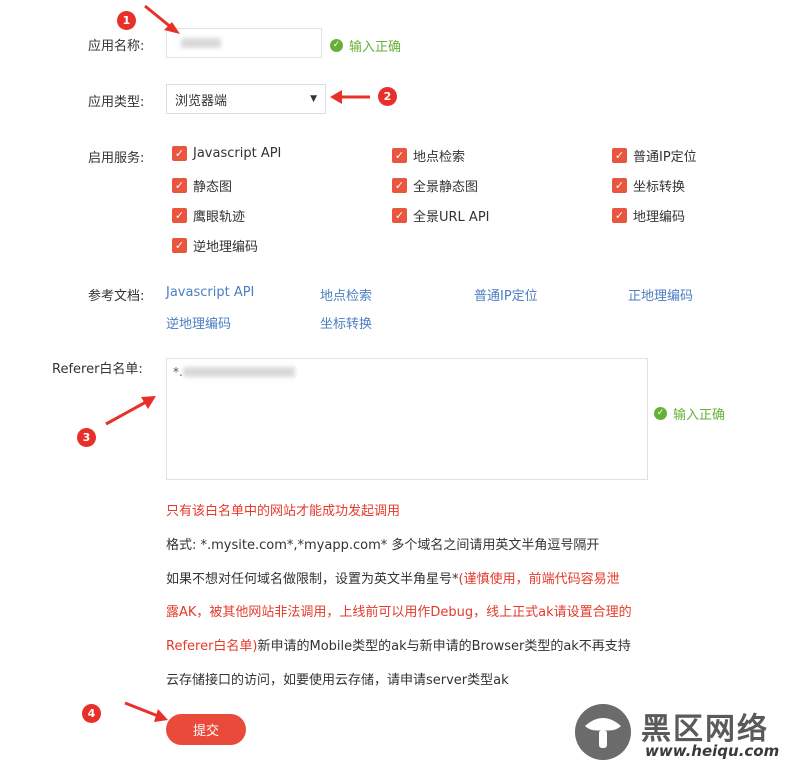 The height and width of the screenshot is (767, 804). What do you see at coordinates (91, 713) in the screenshot?
I see `annotation-badge-4: 4` at bounding box center [91, 713].